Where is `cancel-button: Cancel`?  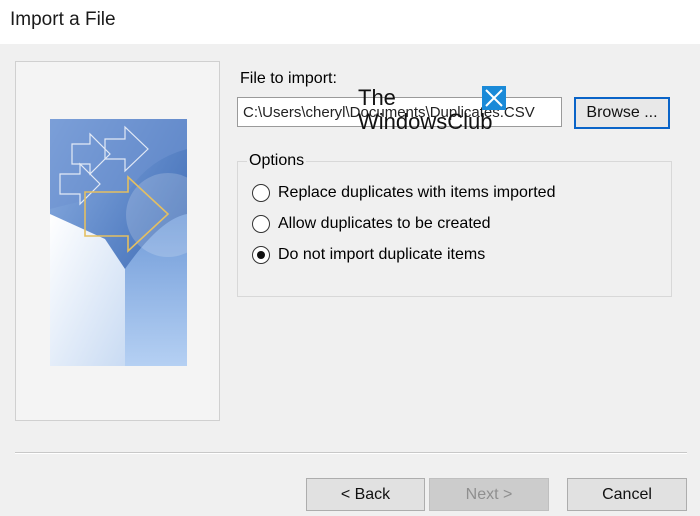 cancel-button: Cancel is located at coordinates (627, 494).